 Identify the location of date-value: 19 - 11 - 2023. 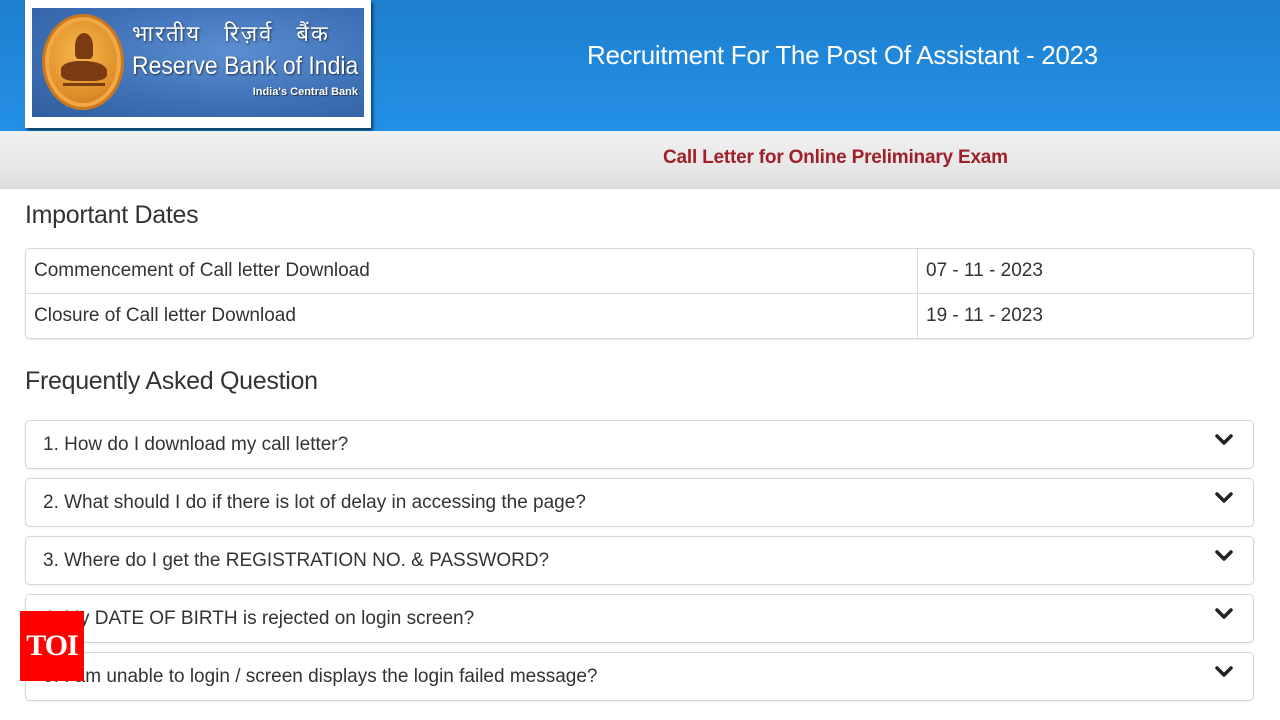
(984, 315).